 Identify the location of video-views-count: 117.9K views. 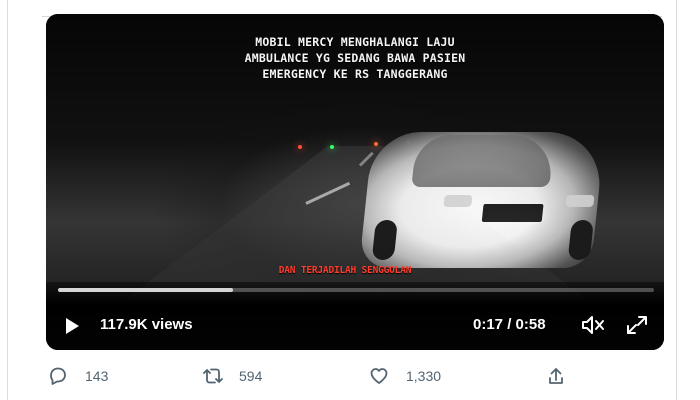
(146, 324).